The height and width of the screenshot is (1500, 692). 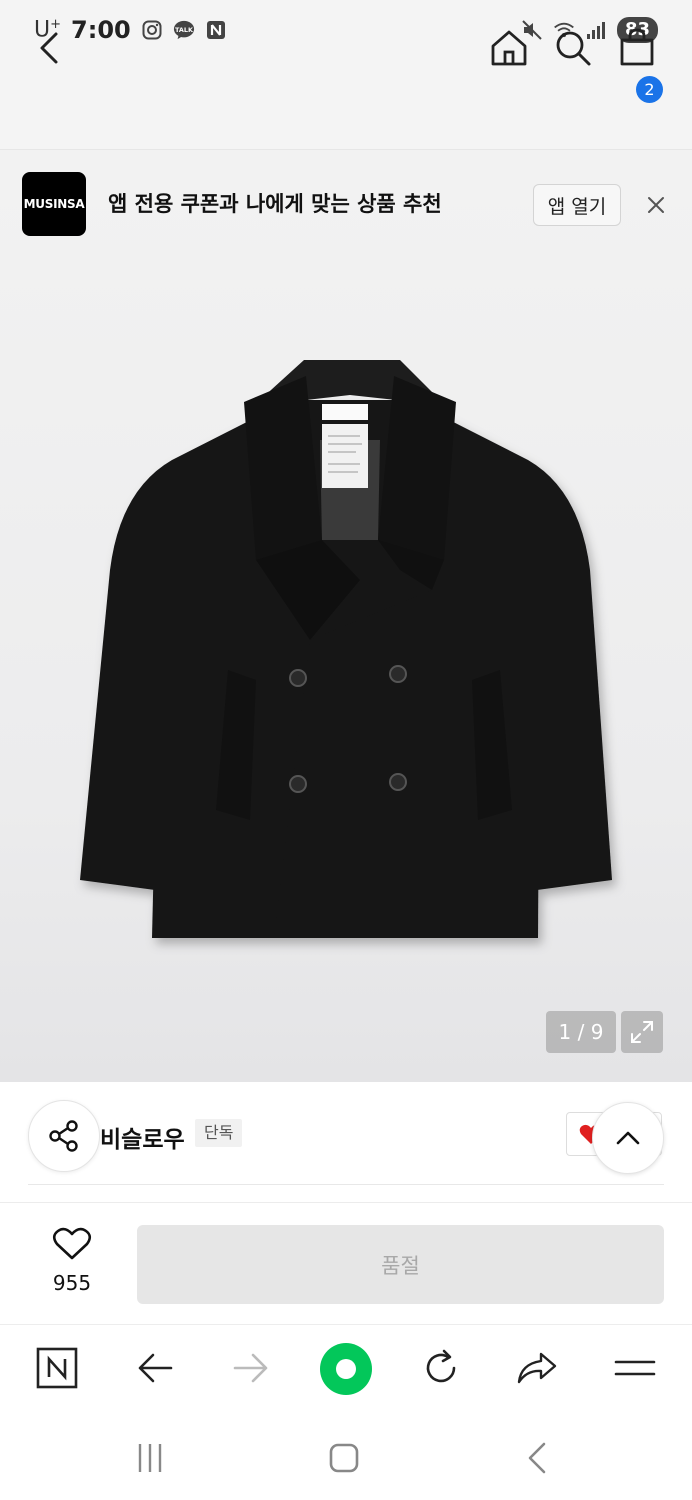 What do you see at coordinates (400, 1264) in the screenshot?
I see `soldout-button: 품절` at bounding box center [400, 1264].